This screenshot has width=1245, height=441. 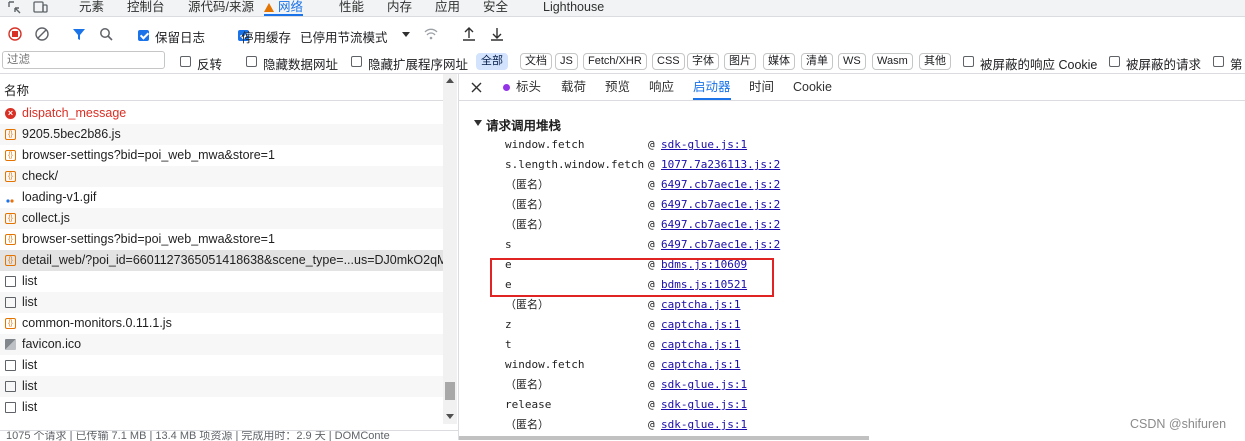 I want to click on scroll-up-arrow-icon, so click(x=450, y=80).